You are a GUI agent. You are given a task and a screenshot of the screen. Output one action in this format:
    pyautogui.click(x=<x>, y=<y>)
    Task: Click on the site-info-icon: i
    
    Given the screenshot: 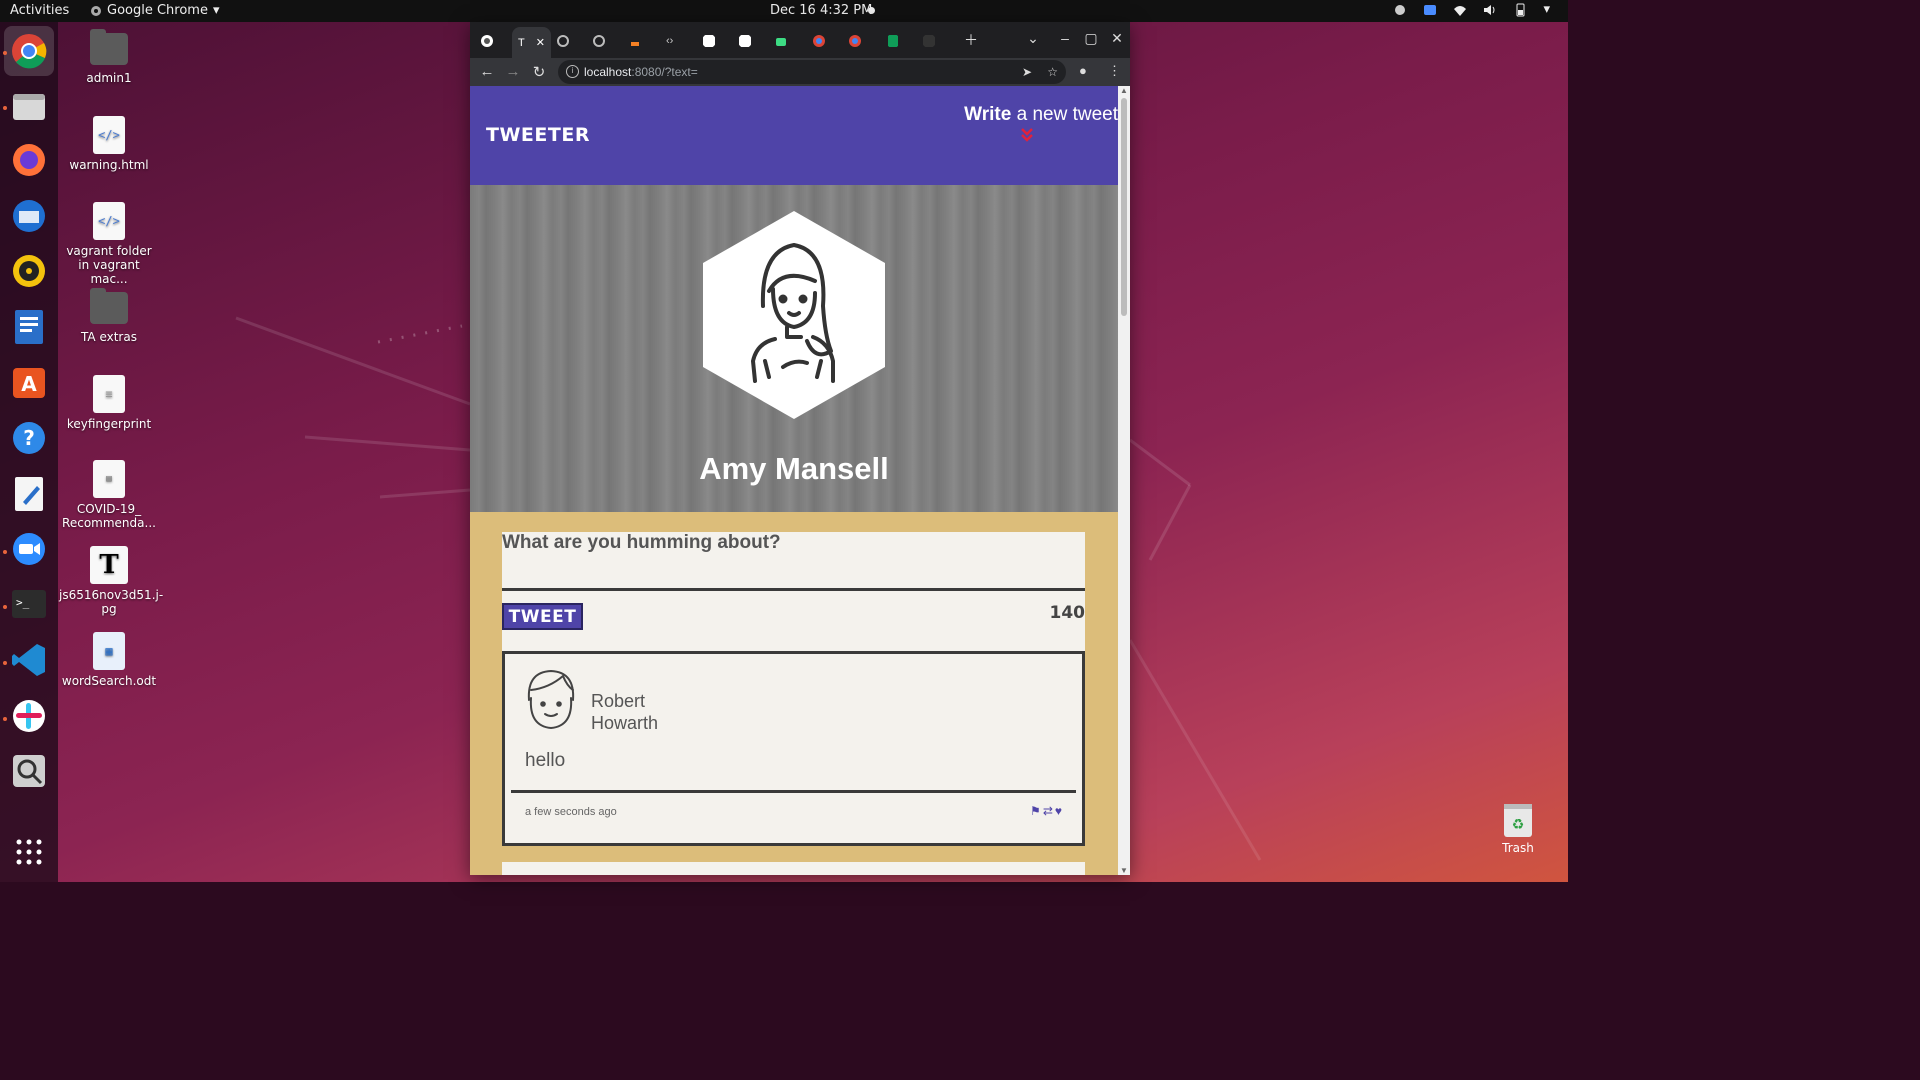 What is the action you would take?
    pyautogui.click(x=572, y=71)
    